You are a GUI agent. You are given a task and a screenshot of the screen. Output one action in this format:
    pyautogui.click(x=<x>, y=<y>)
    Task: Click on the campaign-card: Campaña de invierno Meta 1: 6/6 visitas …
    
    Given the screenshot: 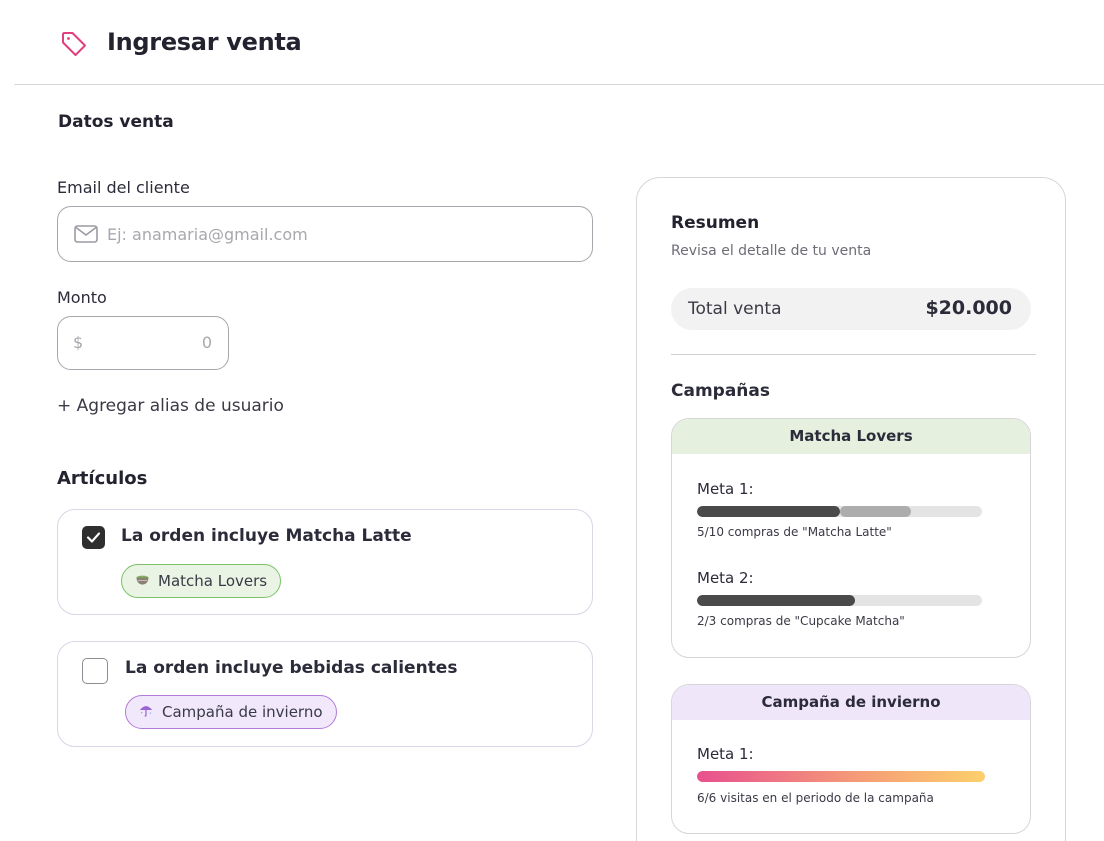 What is the action you would take?
    pyautogui.click(x=851, y=759)
    